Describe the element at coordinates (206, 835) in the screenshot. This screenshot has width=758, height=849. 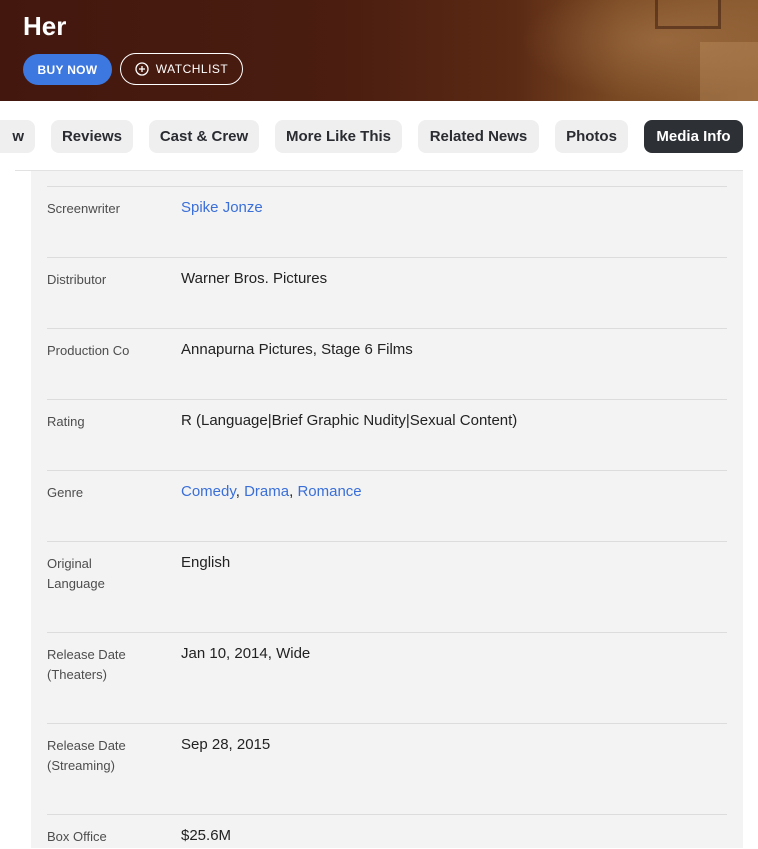
I see `info-value: $25.6M` at that location.